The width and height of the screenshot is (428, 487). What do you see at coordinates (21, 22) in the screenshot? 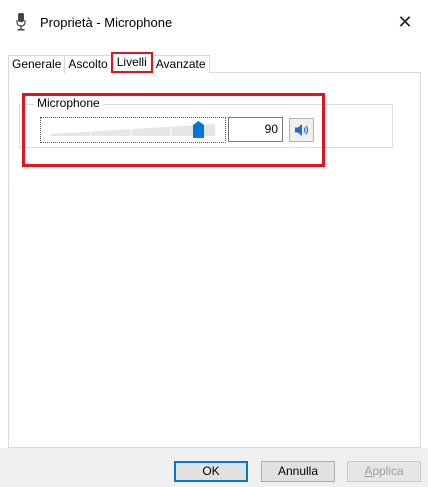
I see `microphone-icon` at bounding box center [21, 22].